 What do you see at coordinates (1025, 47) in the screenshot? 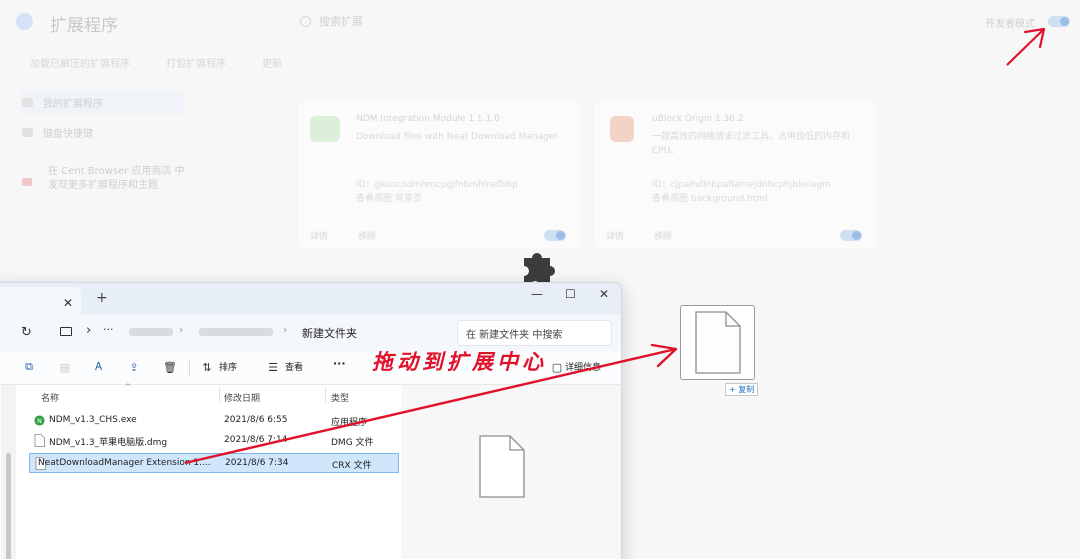
I see `dev-mode-arrow-line` at bounding box center [1025, 47].